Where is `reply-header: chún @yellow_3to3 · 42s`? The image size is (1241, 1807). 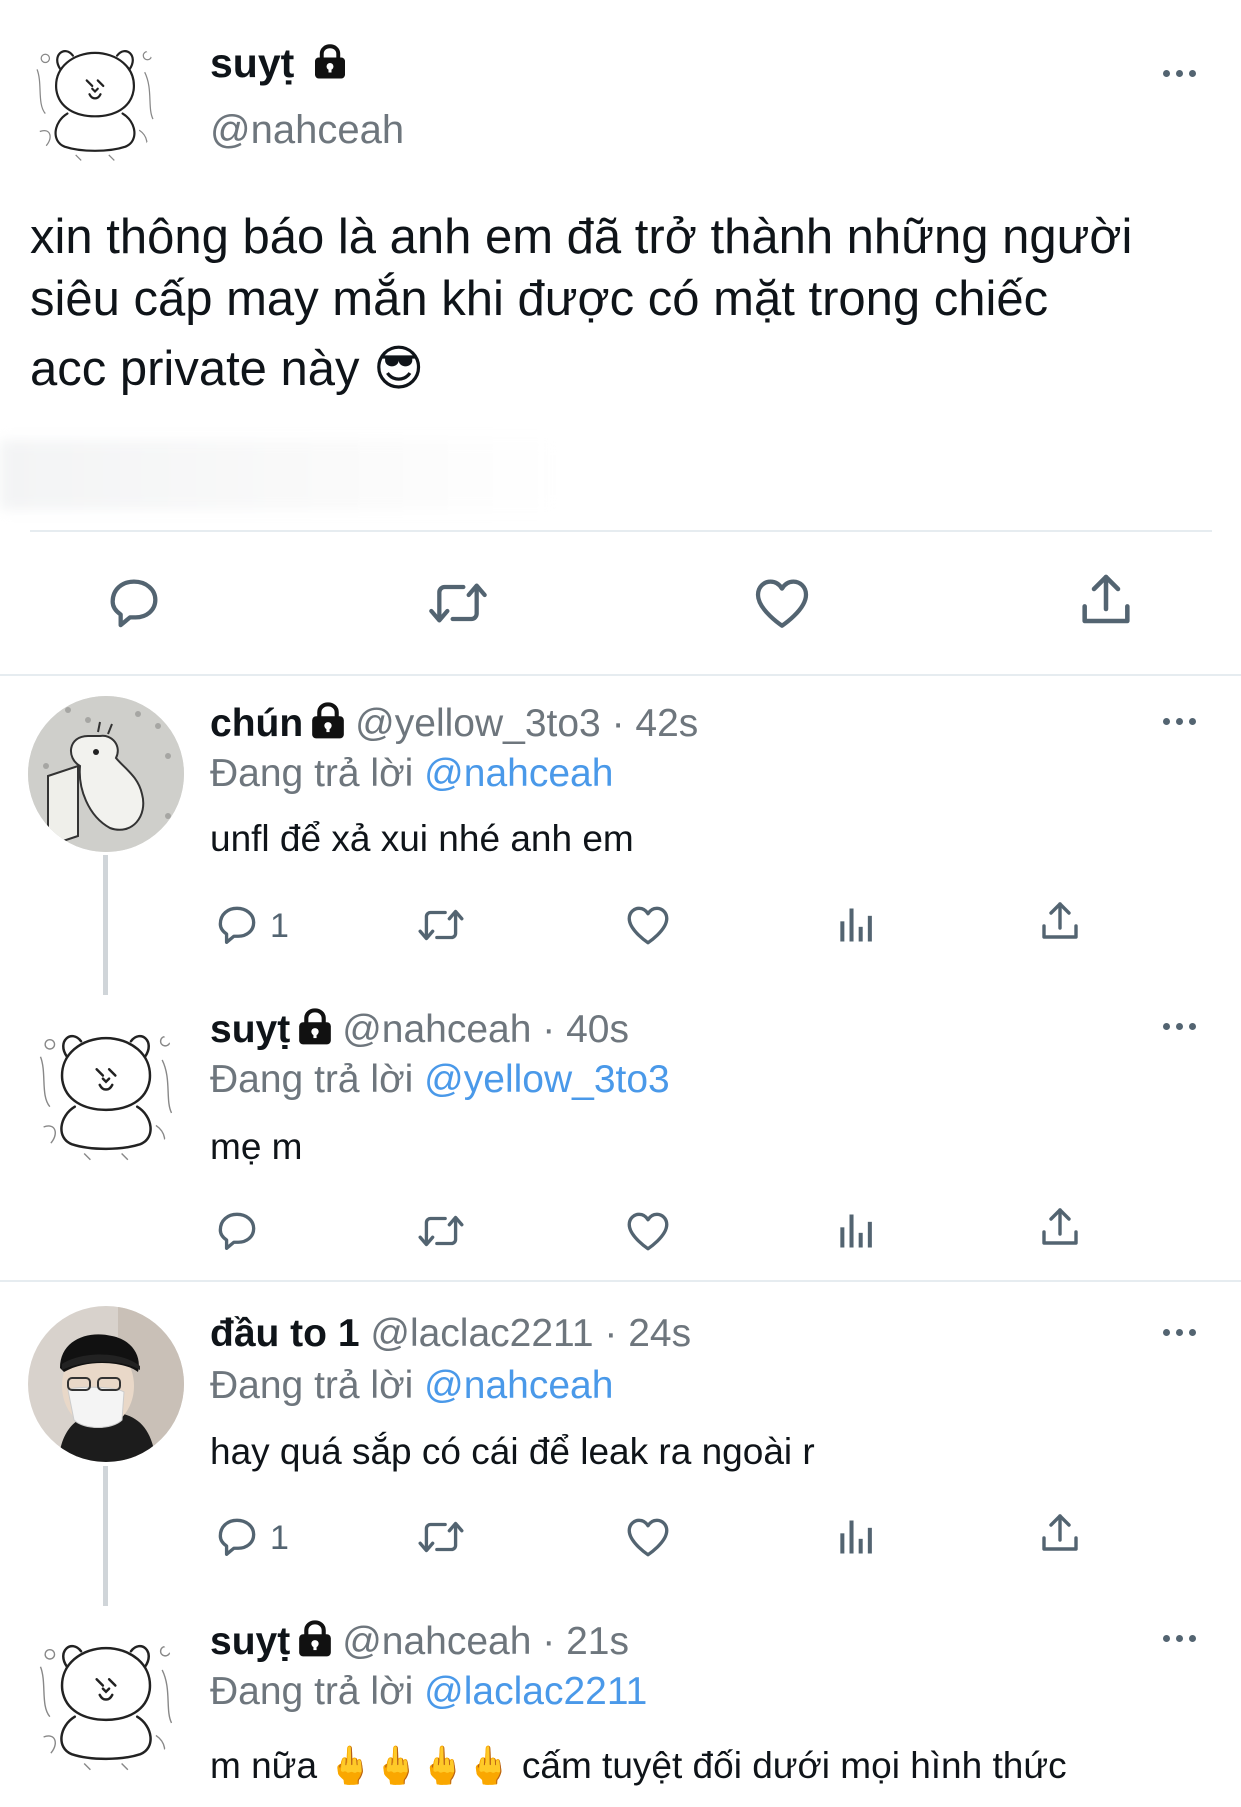 reply-header: chún @yellow_3to3 · 42s is located at coordinates (454, 724).